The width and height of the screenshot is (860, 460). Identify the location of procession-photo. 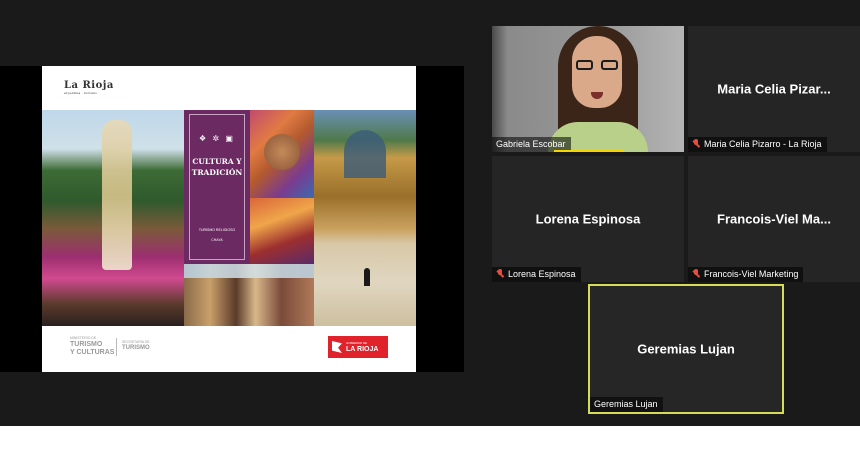
(113, 218).